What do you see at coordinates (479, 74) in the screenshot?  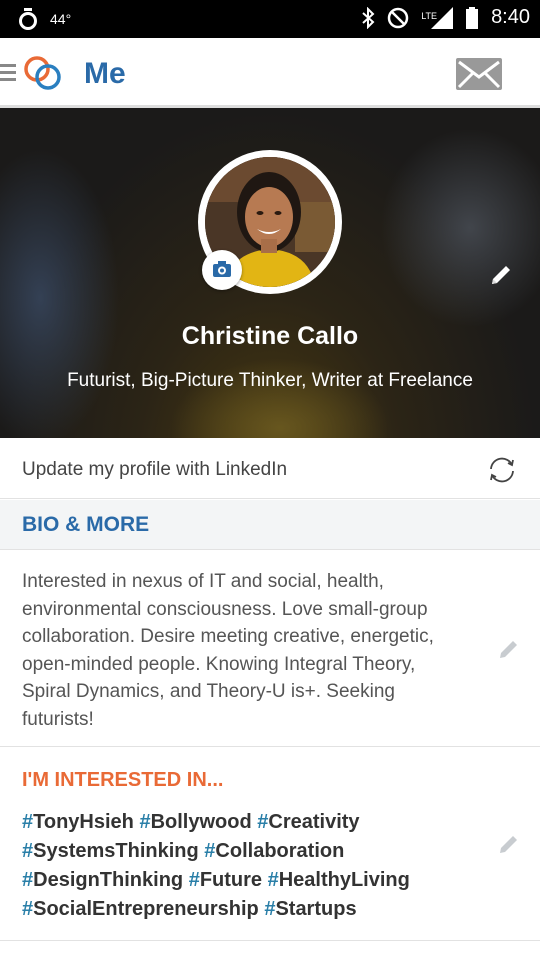 I see `mail-icon` at bounding box center [479, 74].